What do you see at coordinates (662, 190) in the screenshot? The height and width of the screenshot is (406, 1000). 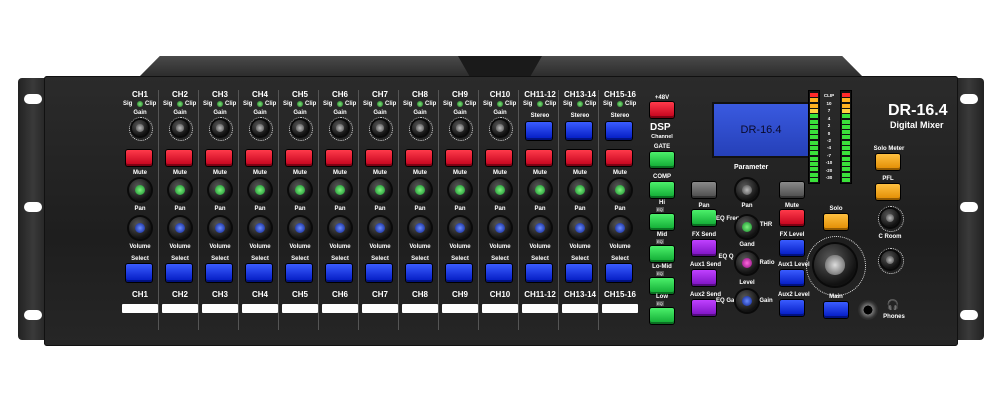 I see `comp-button` at bounding box center [662, 190].